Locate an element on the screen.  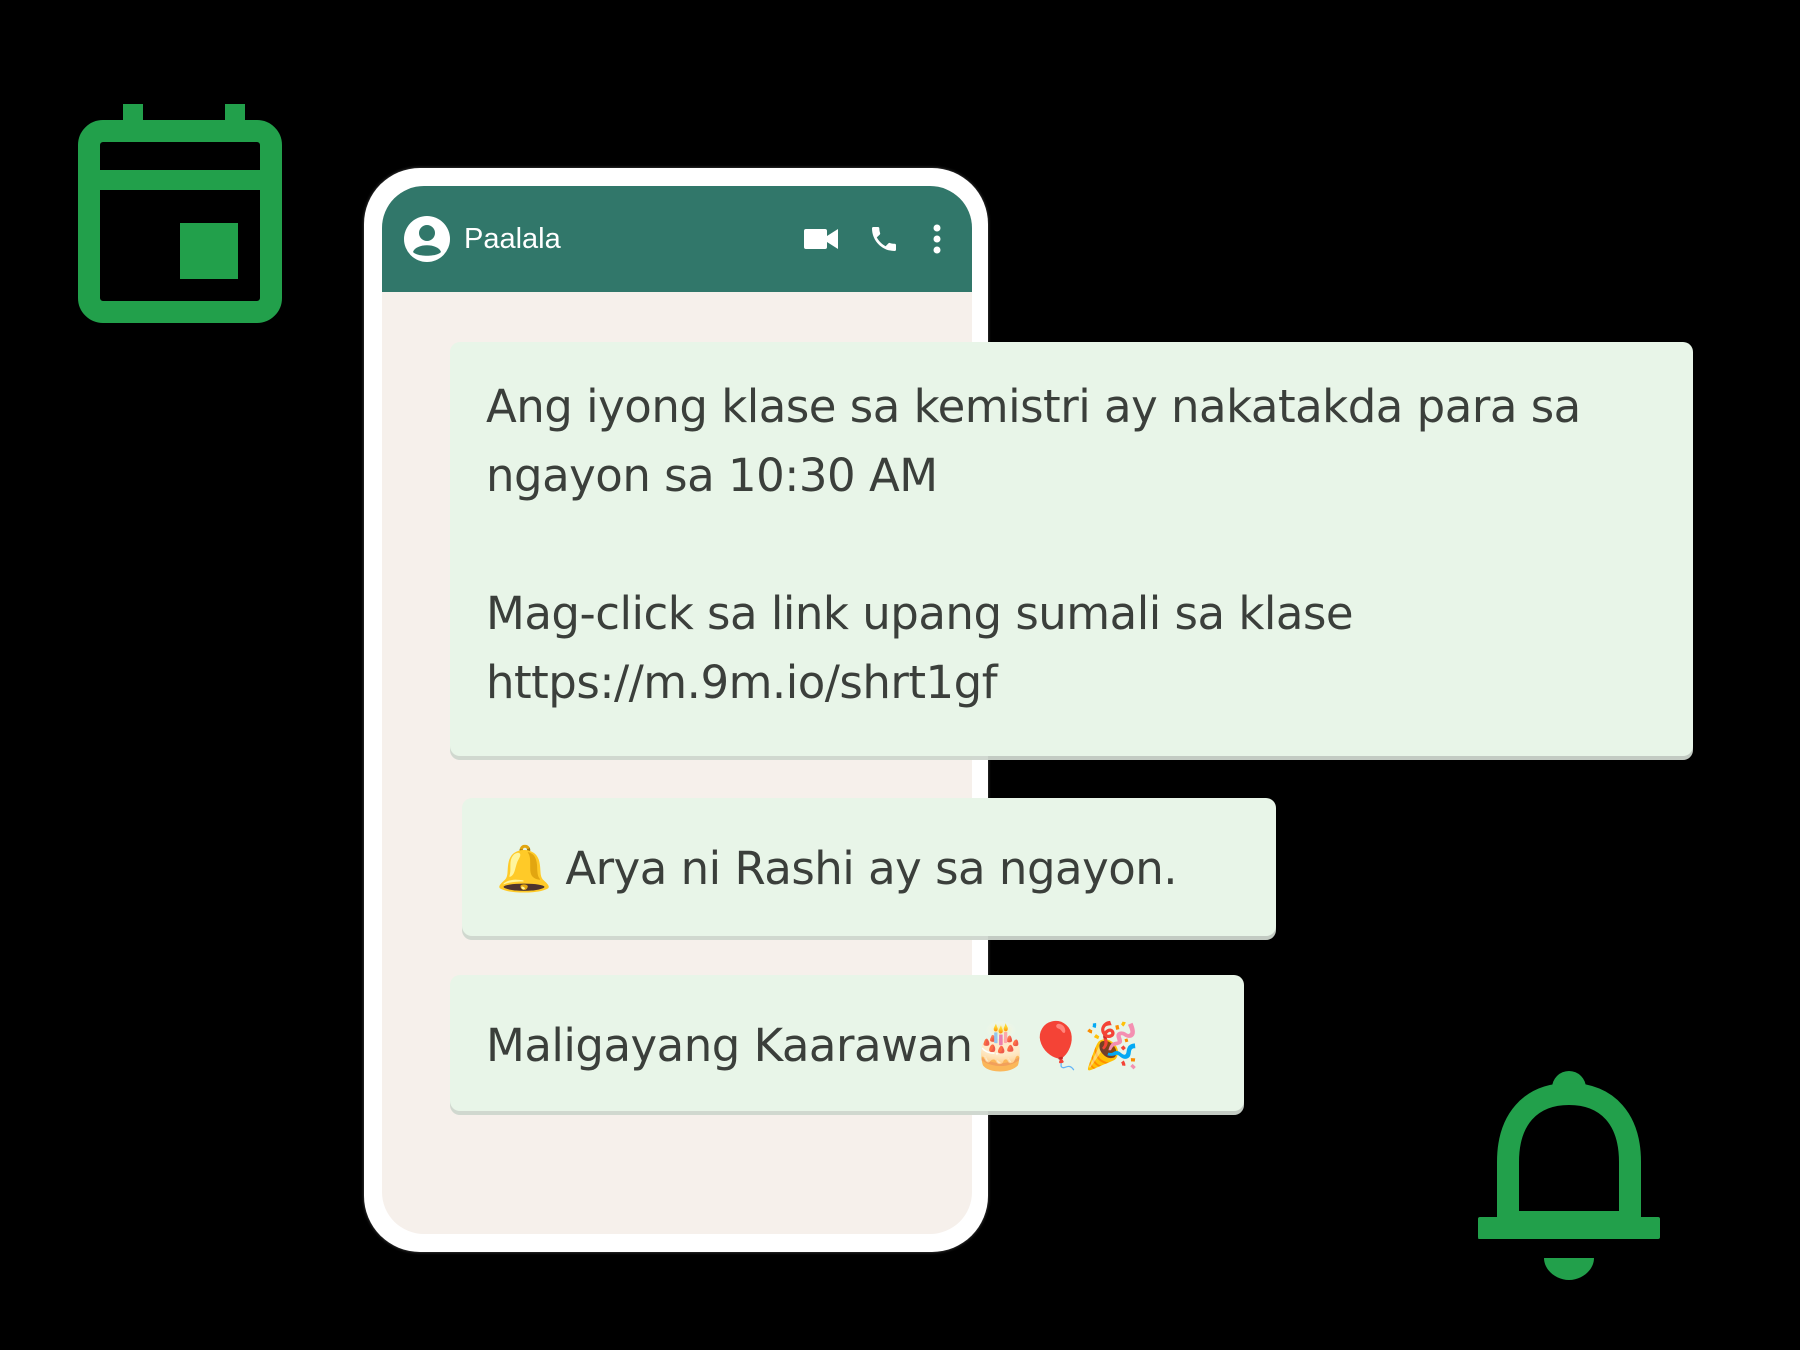
message-bubble: Maligayang Kaarawan🎂🎈🎉 is located at coordinates (847, 1043).